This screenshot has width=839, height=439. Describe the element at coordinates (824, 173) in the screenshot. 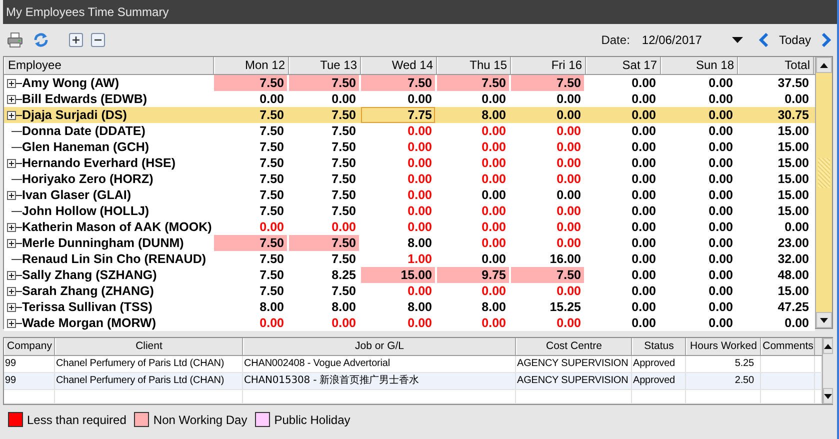

I see `scrollbar-thumb` at that location.